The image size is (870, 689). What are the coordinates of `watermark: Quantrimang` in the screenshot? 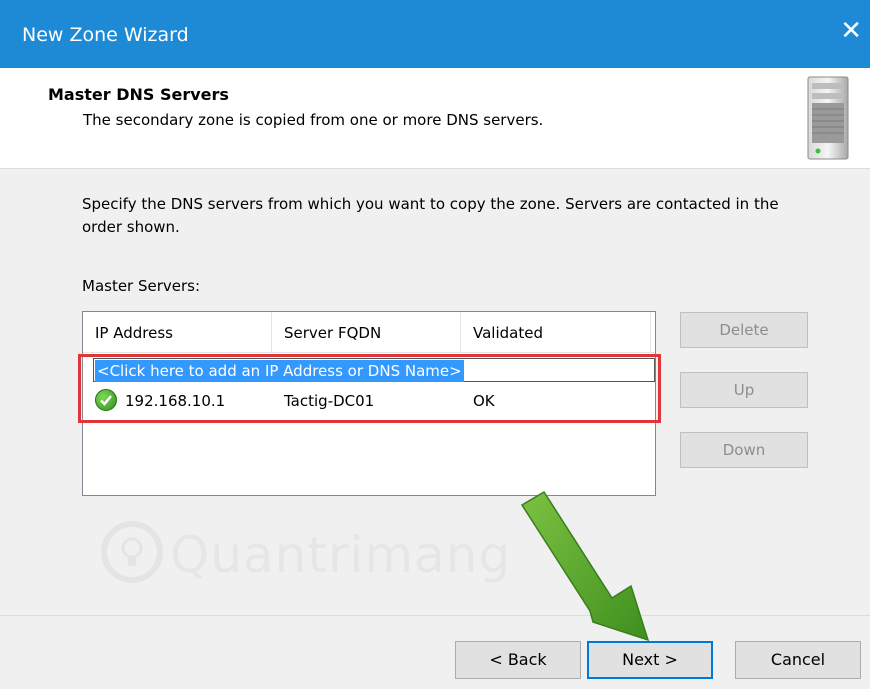 It's located at (305, 555).